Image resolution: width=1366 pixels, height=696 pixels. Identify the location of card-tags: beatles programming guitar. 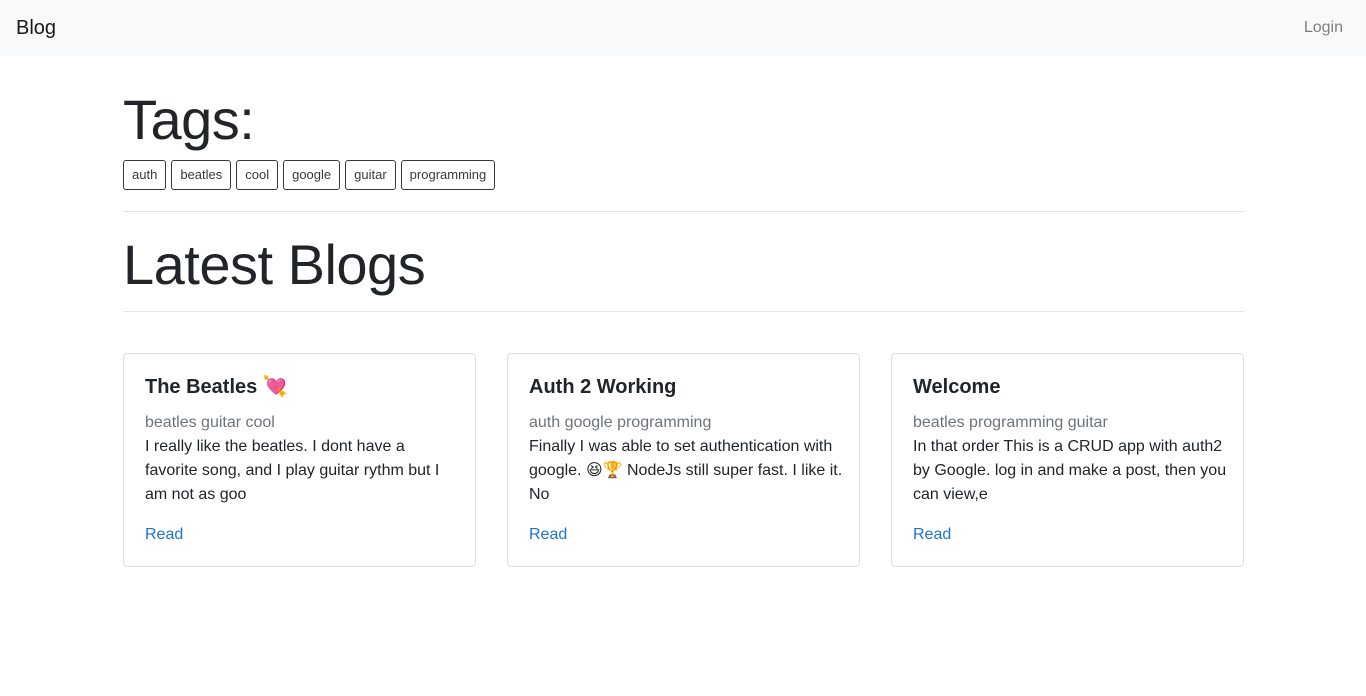
(1010, 422).